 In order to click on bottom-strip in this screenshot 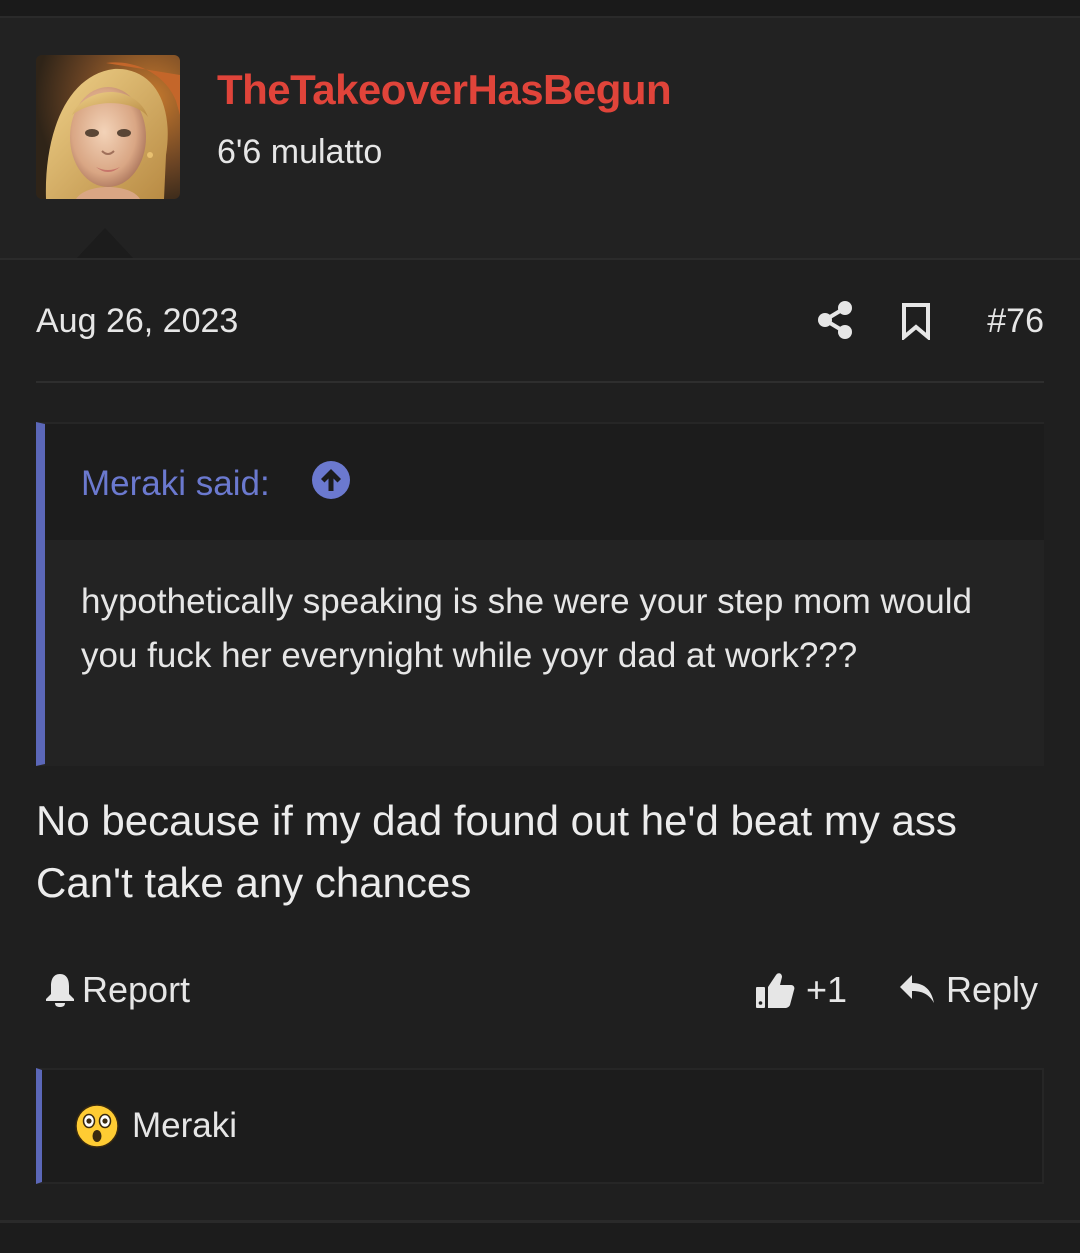, I will do `click(540, 1238)`.